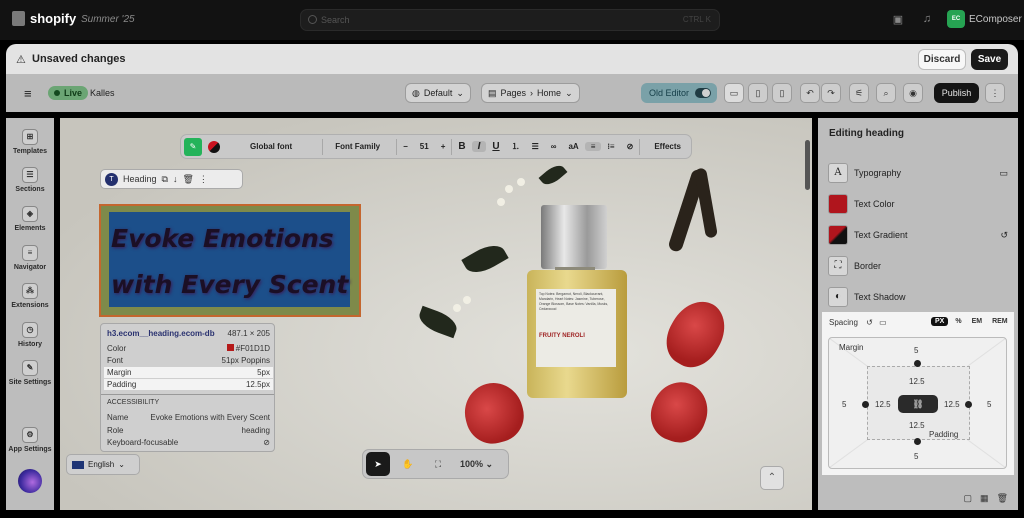 The width and height of the screenshot is (1024, 518). I want to click on bold-icon: B, so click(461, 146).